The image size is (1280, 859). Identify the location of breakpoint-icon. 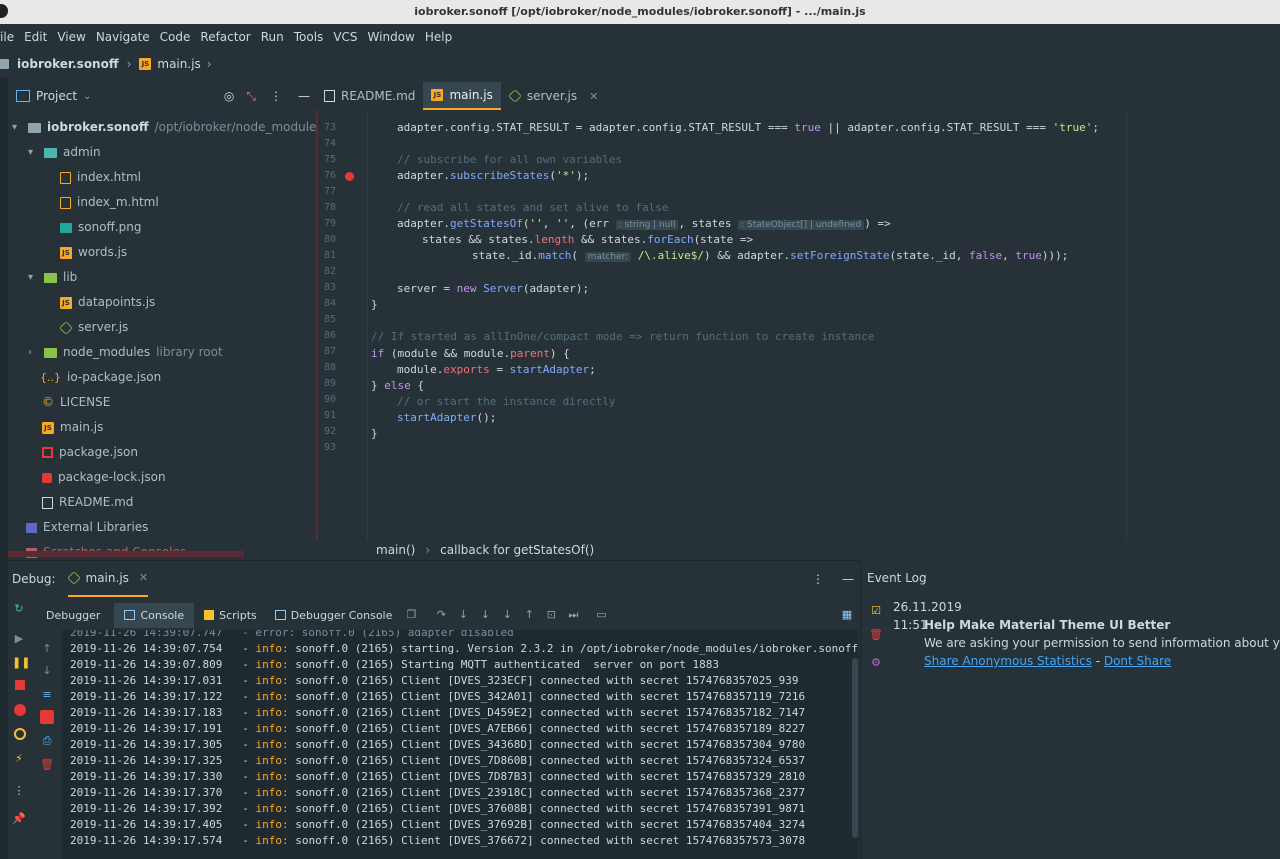
(349, 176).